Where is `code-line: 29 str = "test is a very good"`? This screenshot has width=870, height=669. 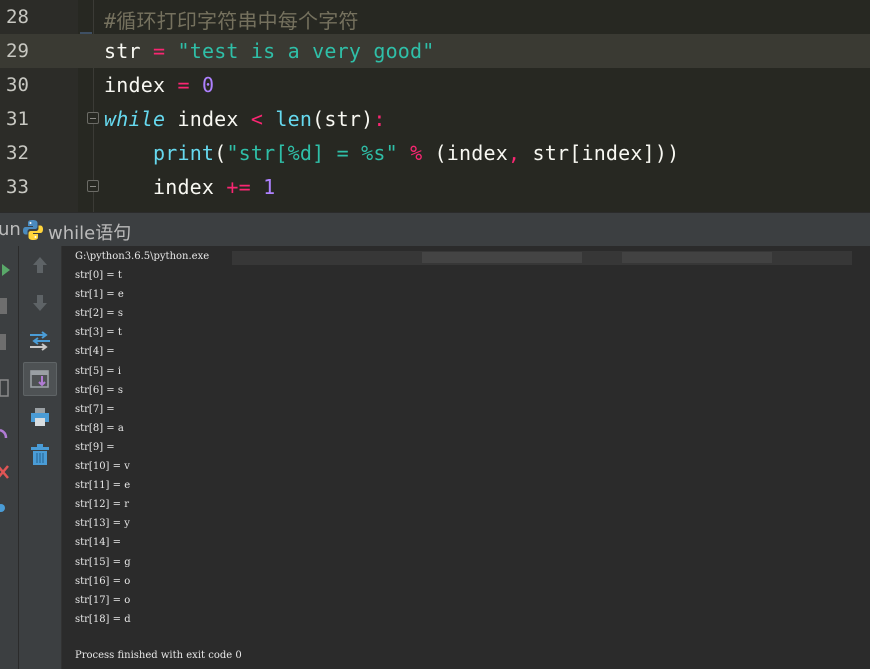 code-line: 29 str = "test is a very good" is located at coordinates (435, 51).